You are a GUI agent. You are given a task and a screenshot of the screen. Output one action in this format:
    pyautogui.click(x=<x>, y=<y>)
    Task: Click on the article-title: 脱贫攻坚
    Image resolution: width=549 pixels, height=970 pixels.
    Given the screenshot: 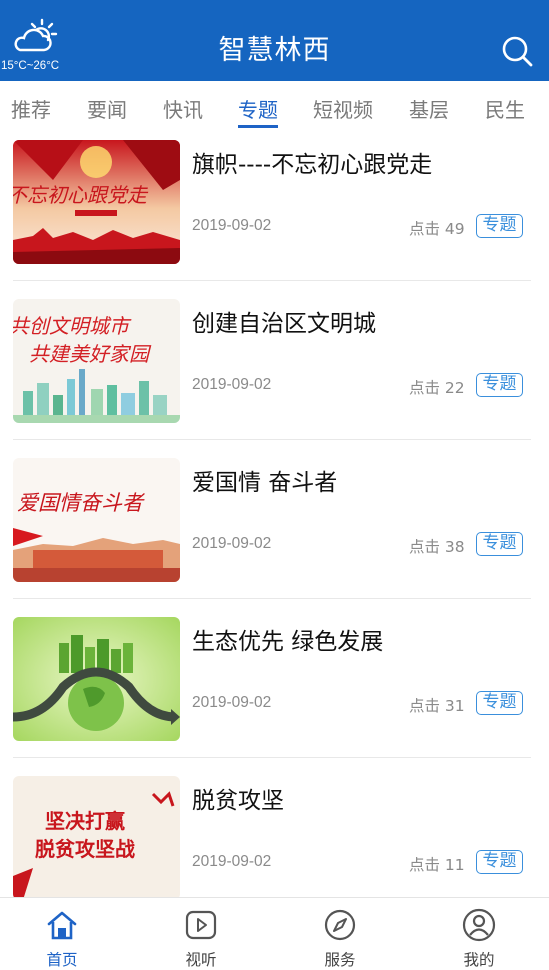 What is the action you would take?
    pyautogui.click(x=238, y=801)
    